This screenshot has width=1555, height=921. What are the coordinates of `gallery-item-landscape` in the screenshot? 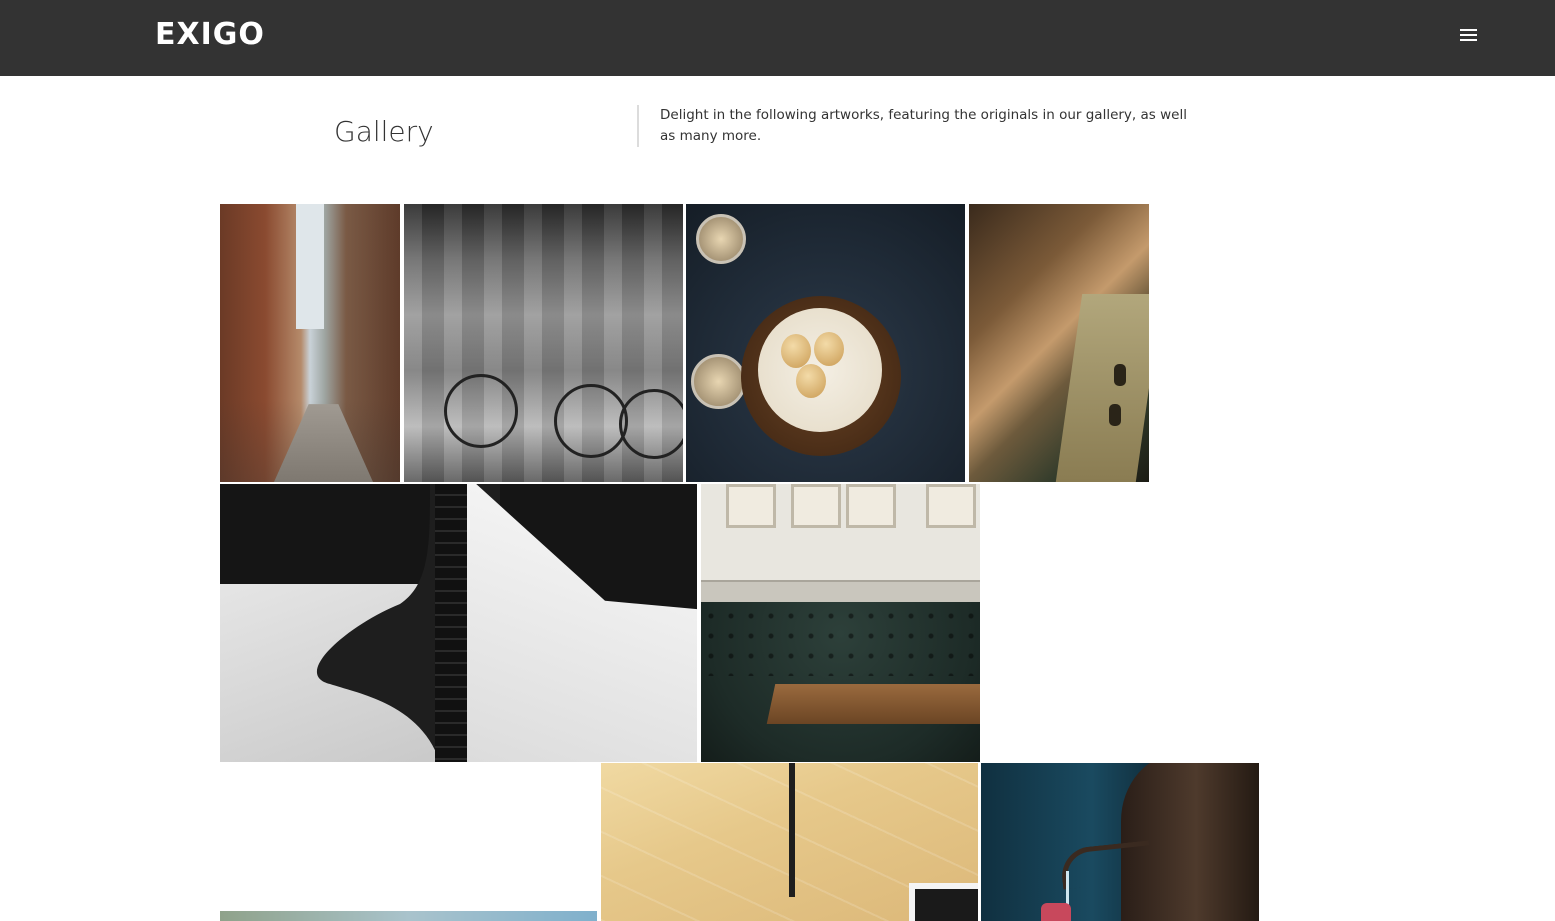 It's located at (408, 916).